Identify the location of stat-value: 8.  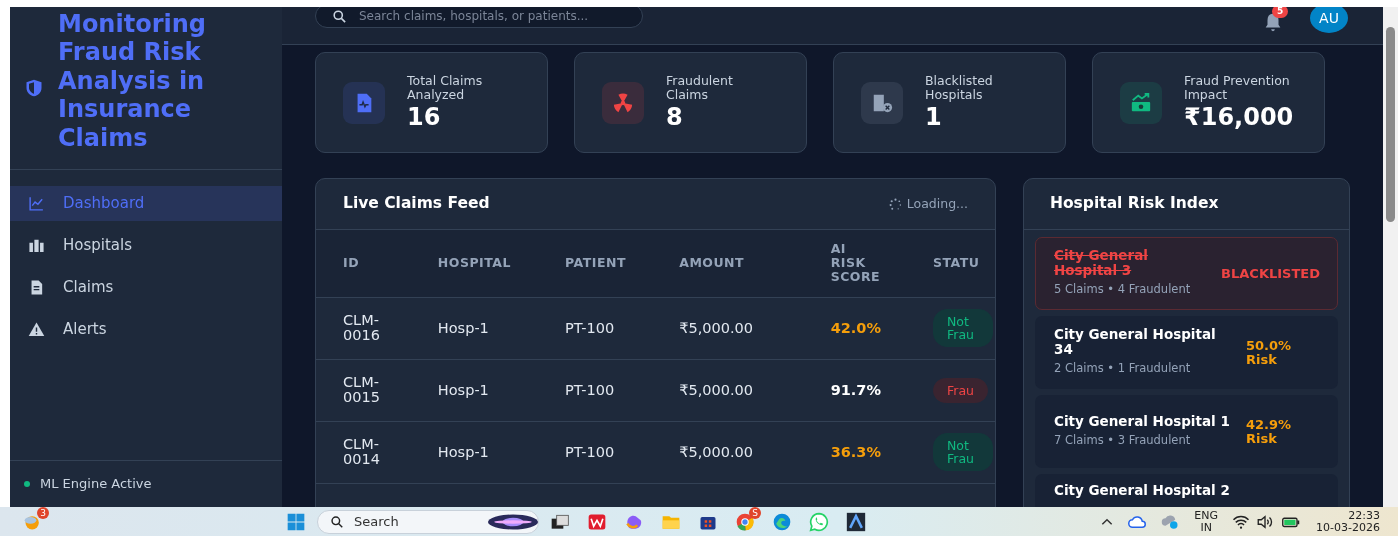
(675, 116).